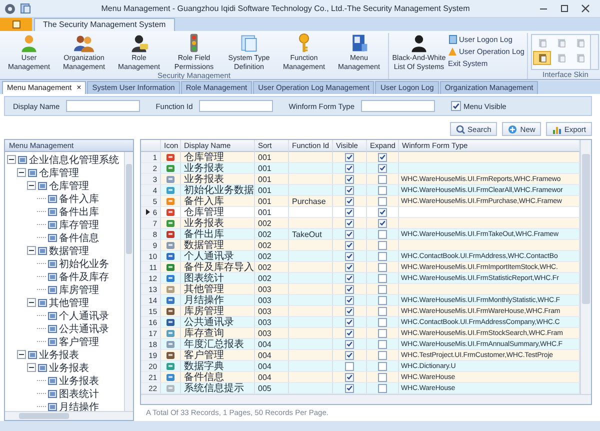 This screenshot has height=431, width=600. Describe the element at coordinates (79, 237) in the screenshot. I see `tree-item: 备件信息` at that location.